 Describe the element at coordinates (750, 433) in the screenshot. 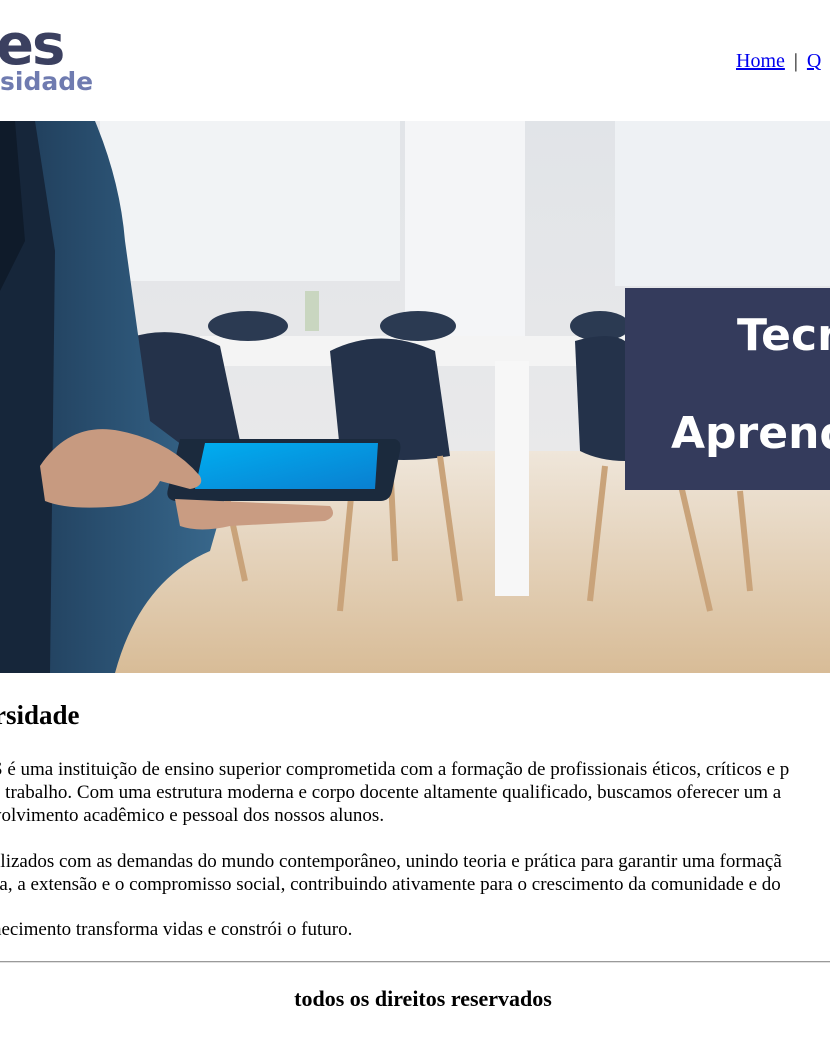

I see `hero-banner-line2: Aprend` at that location.